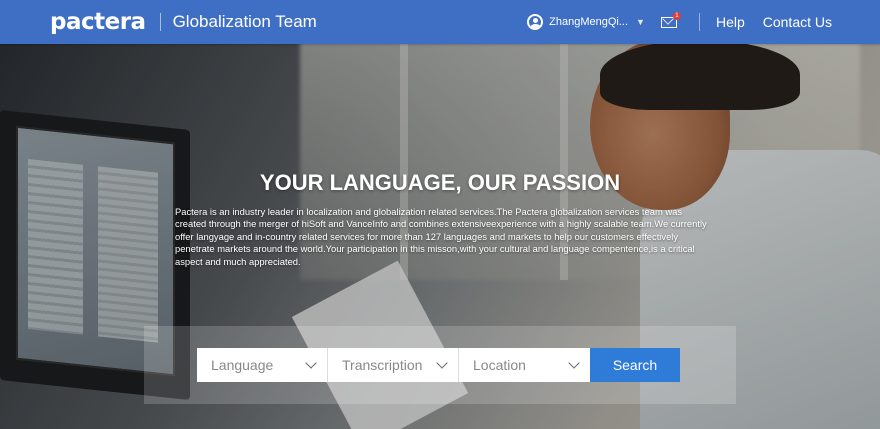 Image resolution: width=880 pixels, height=429 pixels. I want to click on mail-badge: 1, so click(676, 15).